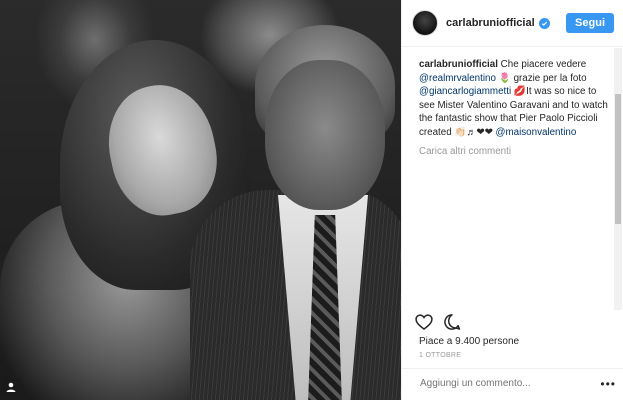  What do you see at coordinates (438, 322) in the screenshot?
I see `post-actions` at bounding box center [438, 322].